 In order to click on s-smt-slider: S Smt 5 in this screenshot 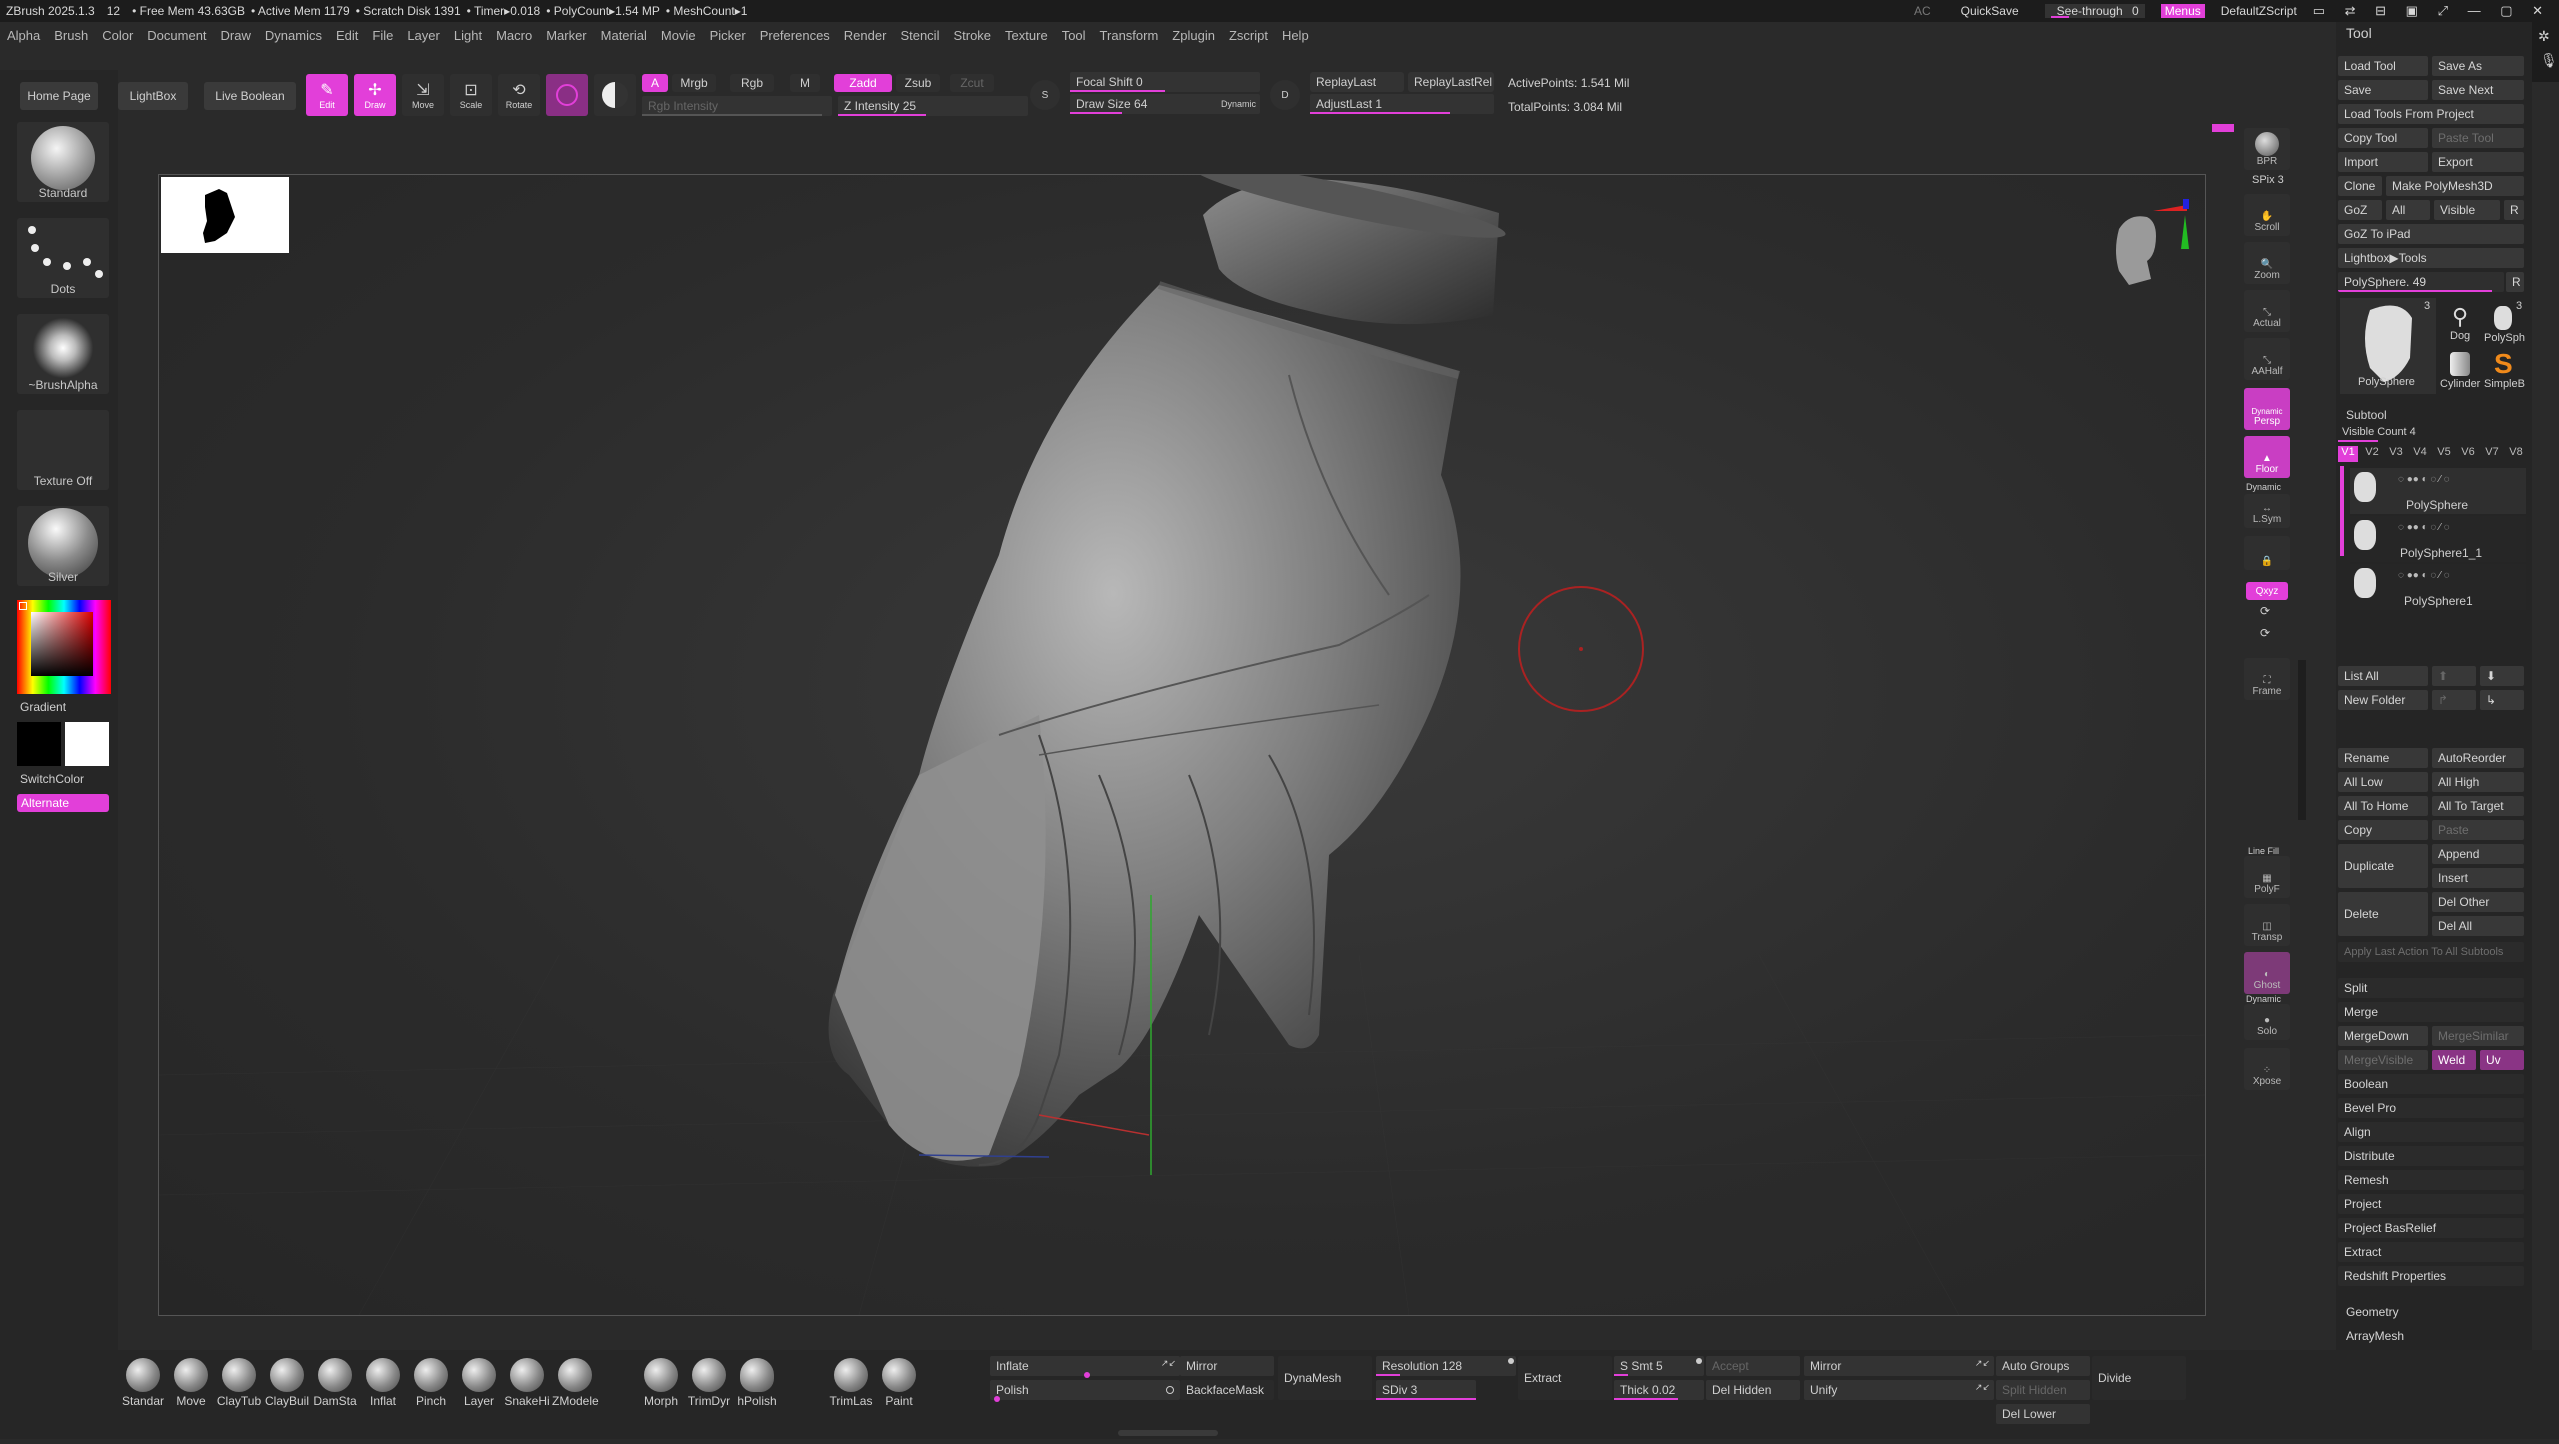, I will do `click(1659, 1366)`.